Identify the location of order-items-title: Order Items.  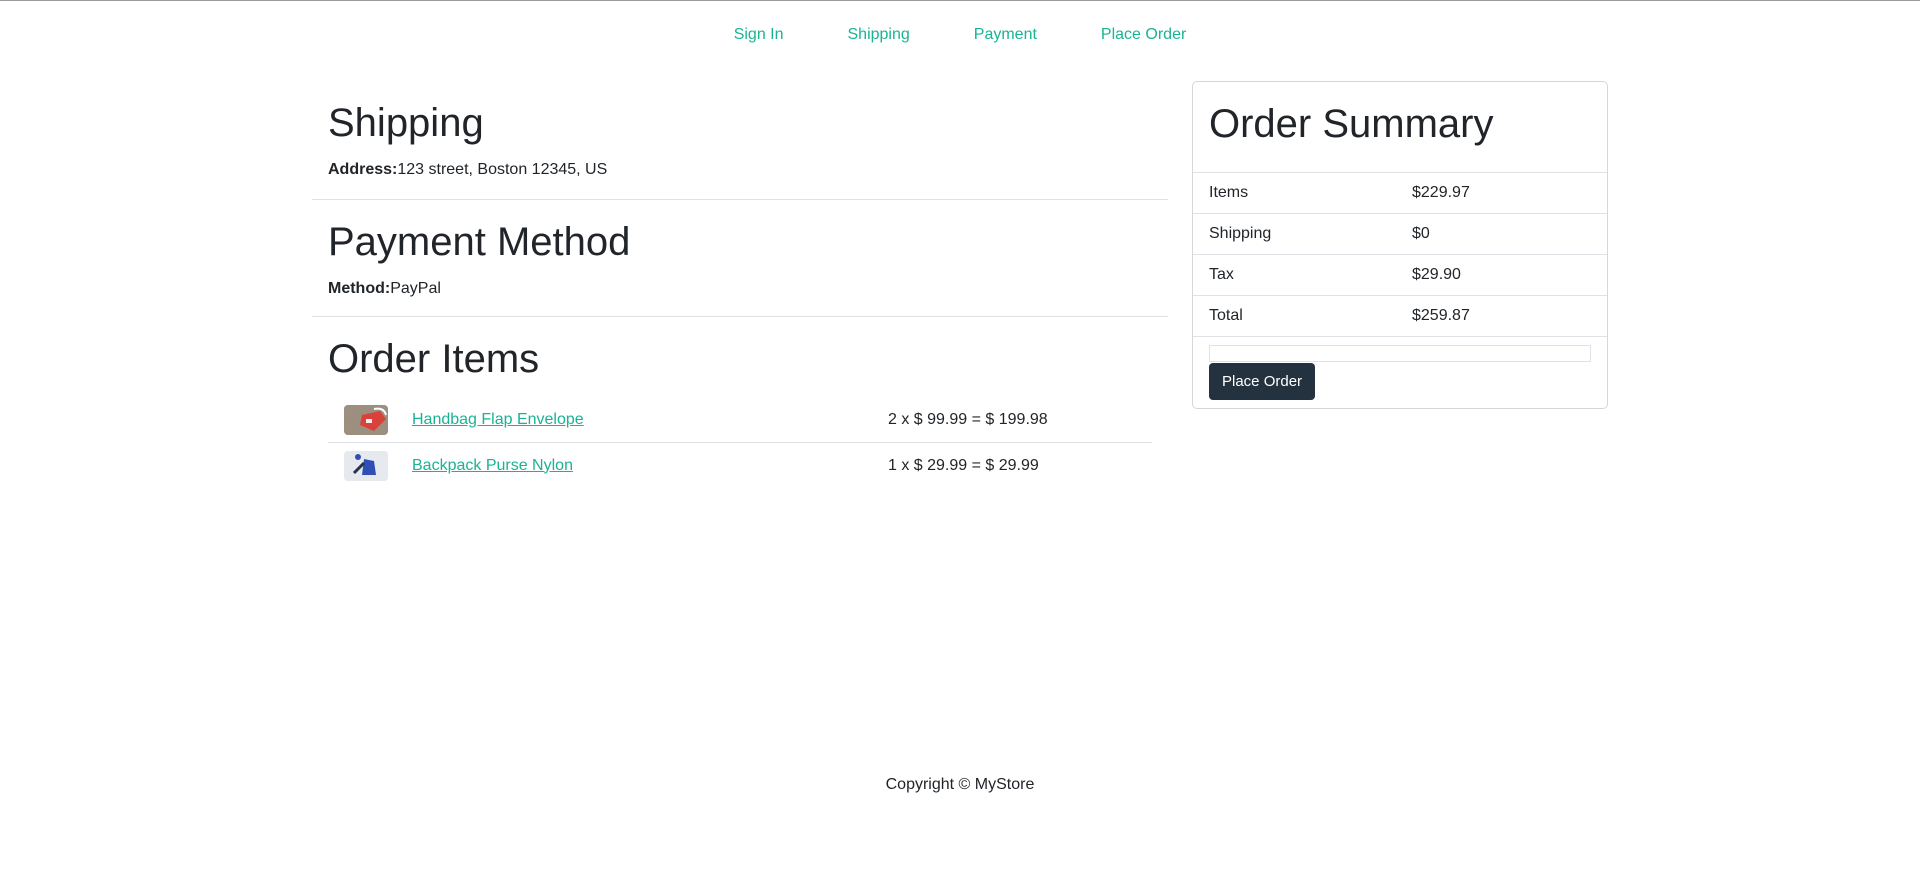
(434, 359).